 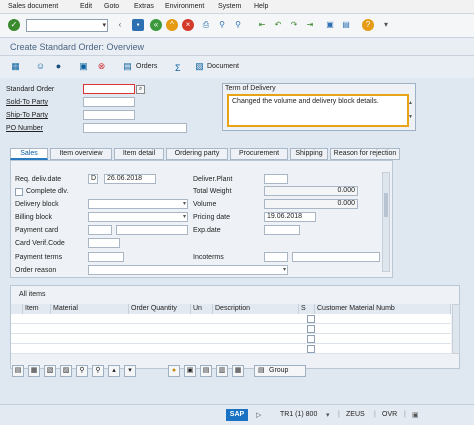 What do you see at coordinates (222, 371) in the screenshot?
I see `billing-icon: ▥` at bounding box center [222, 371].